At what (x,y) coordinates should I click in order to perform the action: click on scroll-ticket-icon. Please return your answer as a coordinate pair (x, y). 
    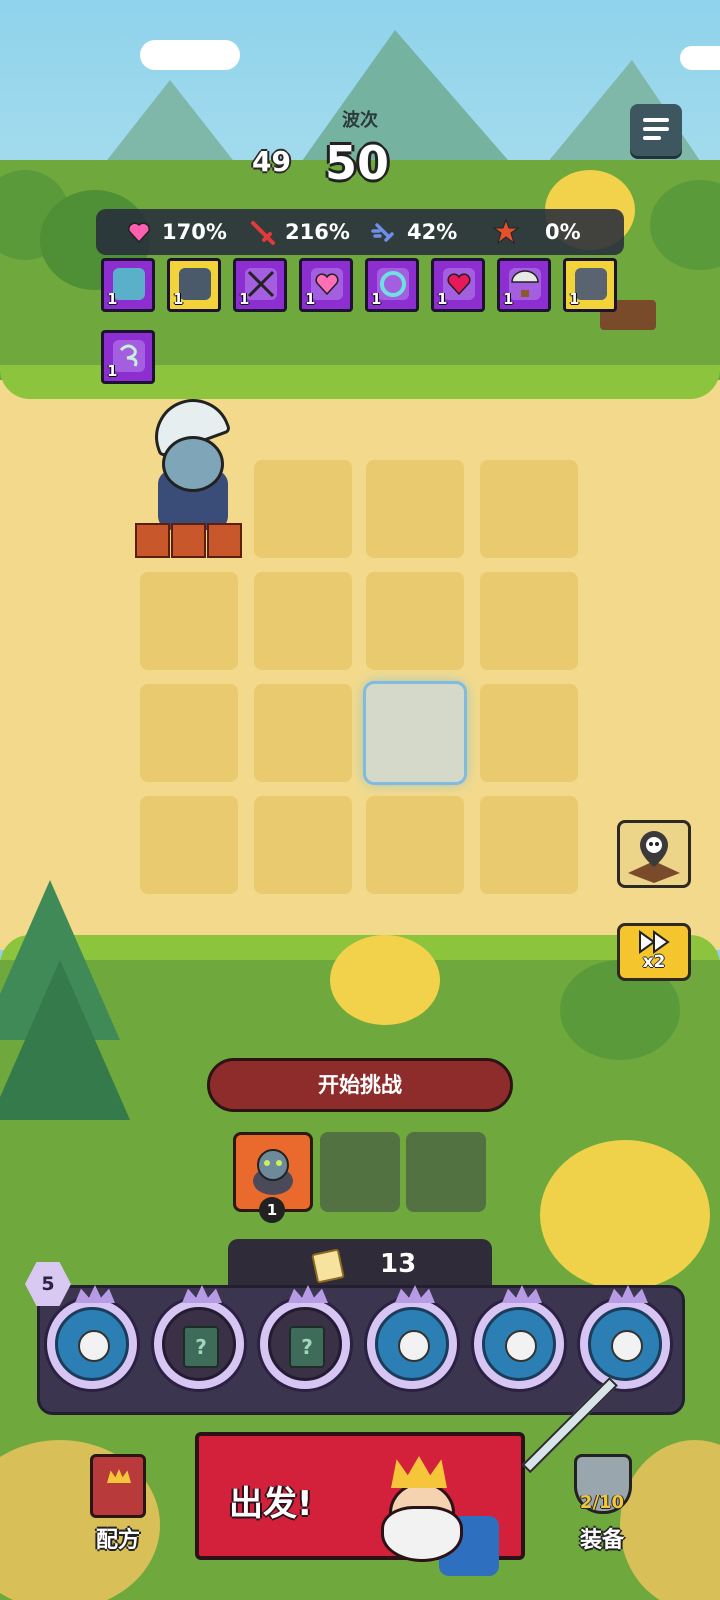
    Looking at the image, I should click on (328, 1266).